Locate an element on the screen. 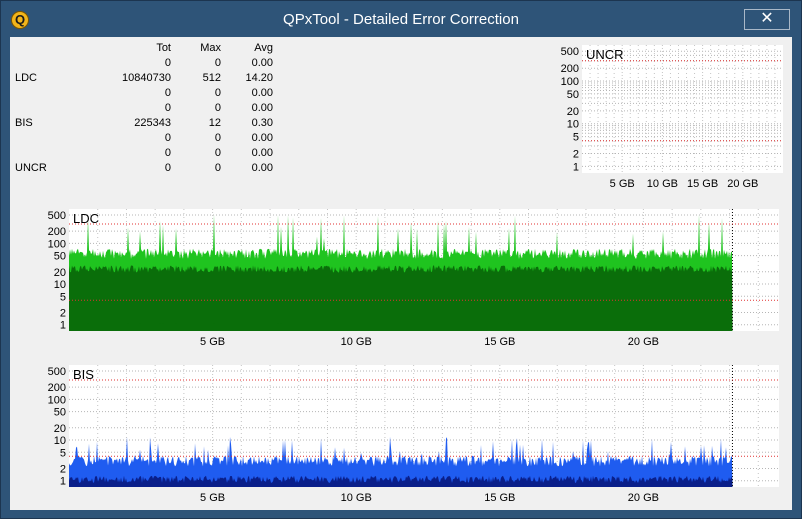 This screenshot has width=802, height=519. stats-row-avg: 14.20 is located at coordinates (259, 77).